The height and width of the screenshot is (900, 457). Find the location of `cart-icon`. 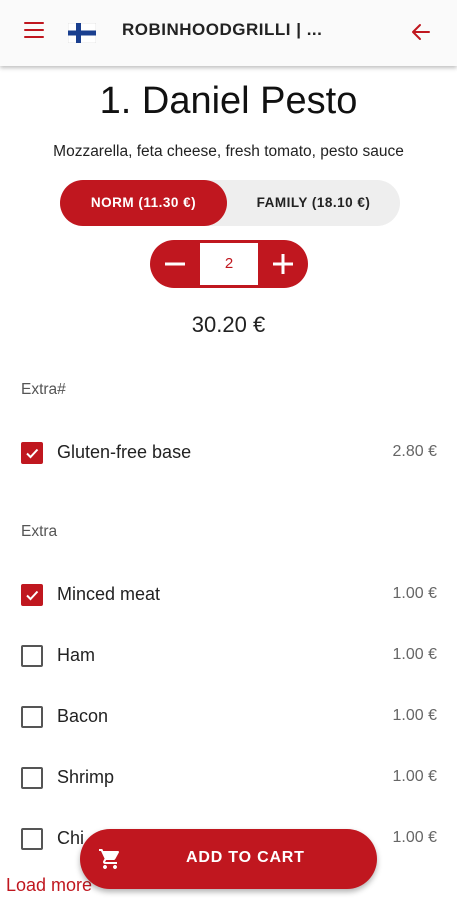

cart-icon is located at coordinates (109, 859).